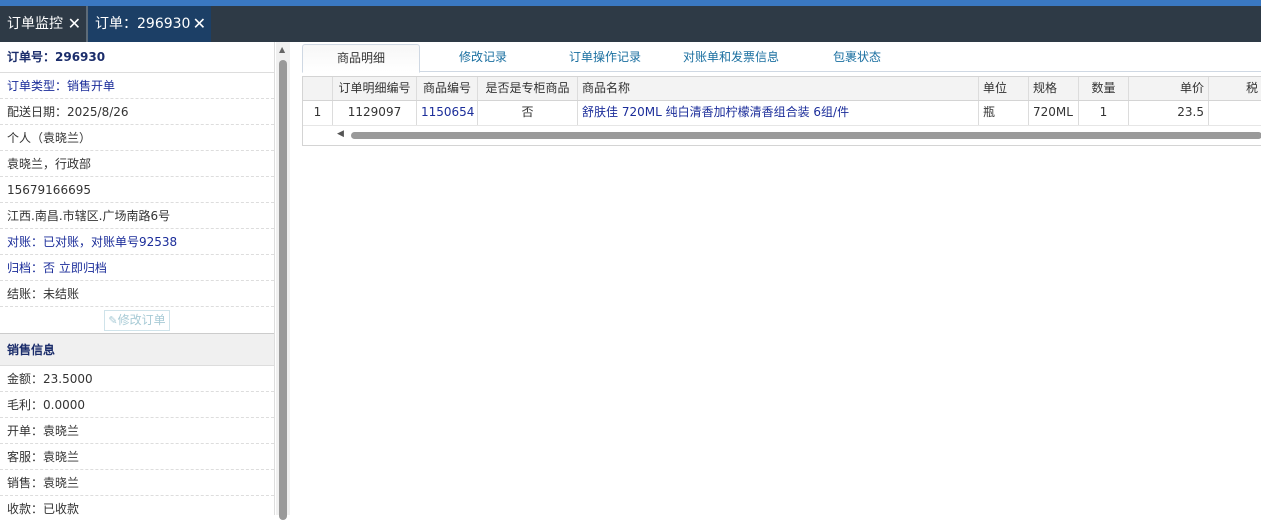 This screenshot has height=520, width=1261. What do you see at coordinates (283, 290) in the screenshot?
I see `scrollbar-thumb` at bounding box center [283, 290].